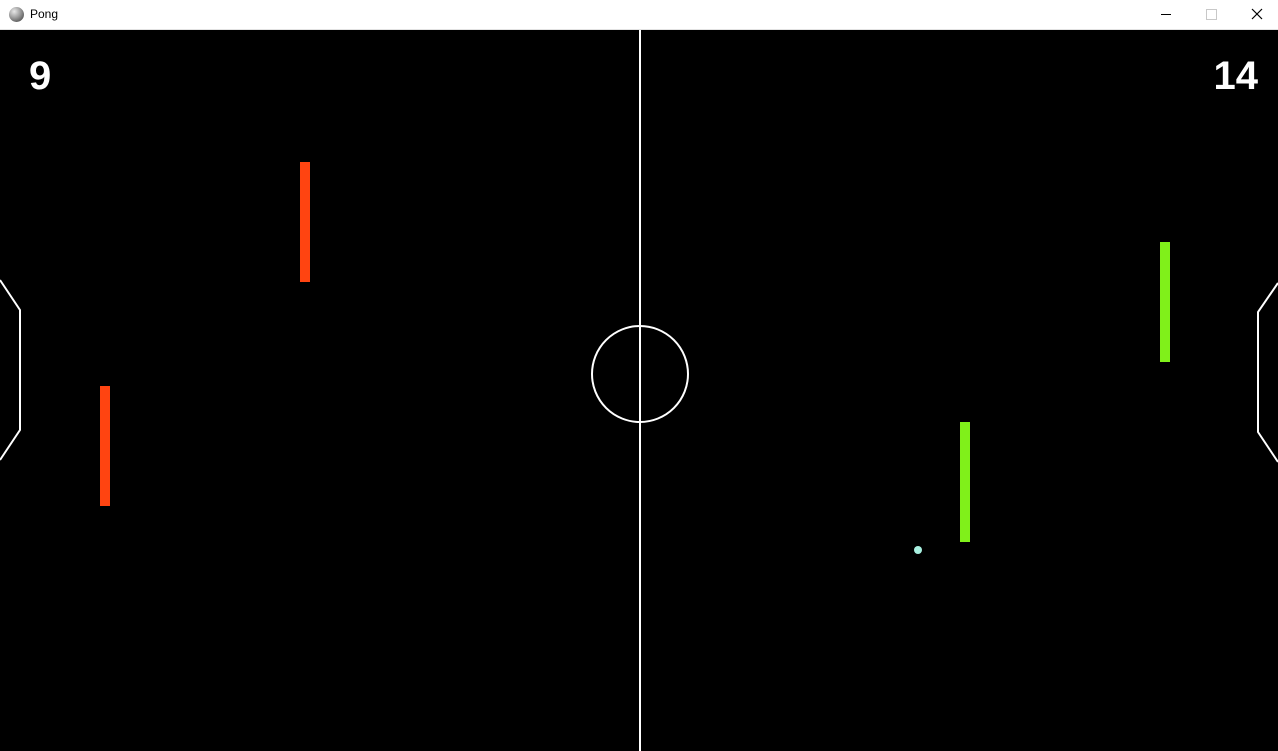 Image resolution: width=1278 pixels, height=751 pixels. Describe the element at coordinates (1267, 372) in the screenshot. I see `right-goal` at that location.